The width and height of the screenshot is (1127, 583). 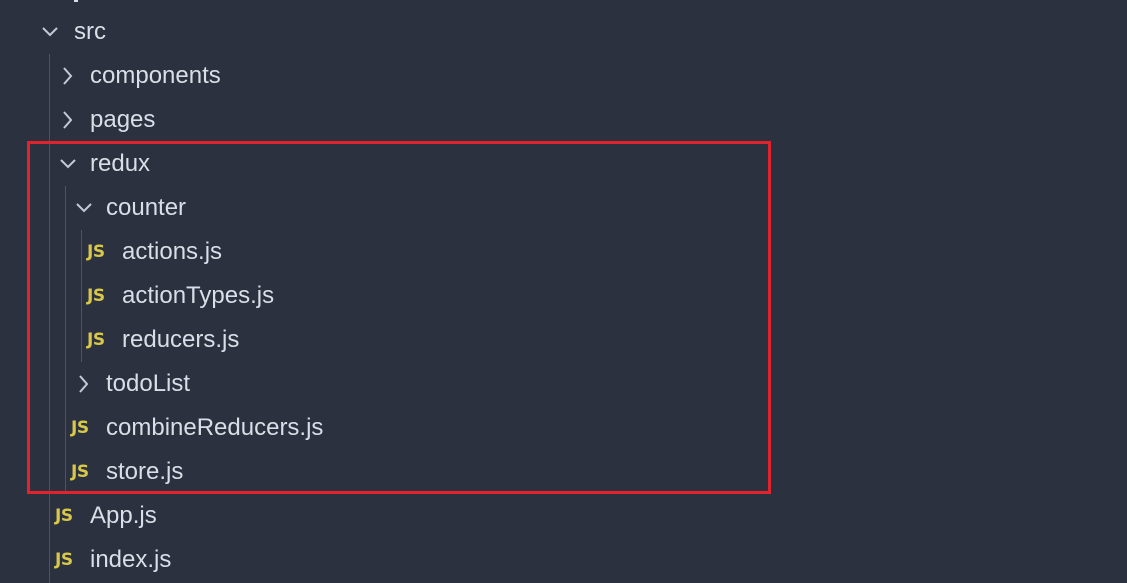 What do you see at coordinates (172, 251) in the screenshot?
I see `tree-item-label: actions.js` at bounding box center [172, 251].